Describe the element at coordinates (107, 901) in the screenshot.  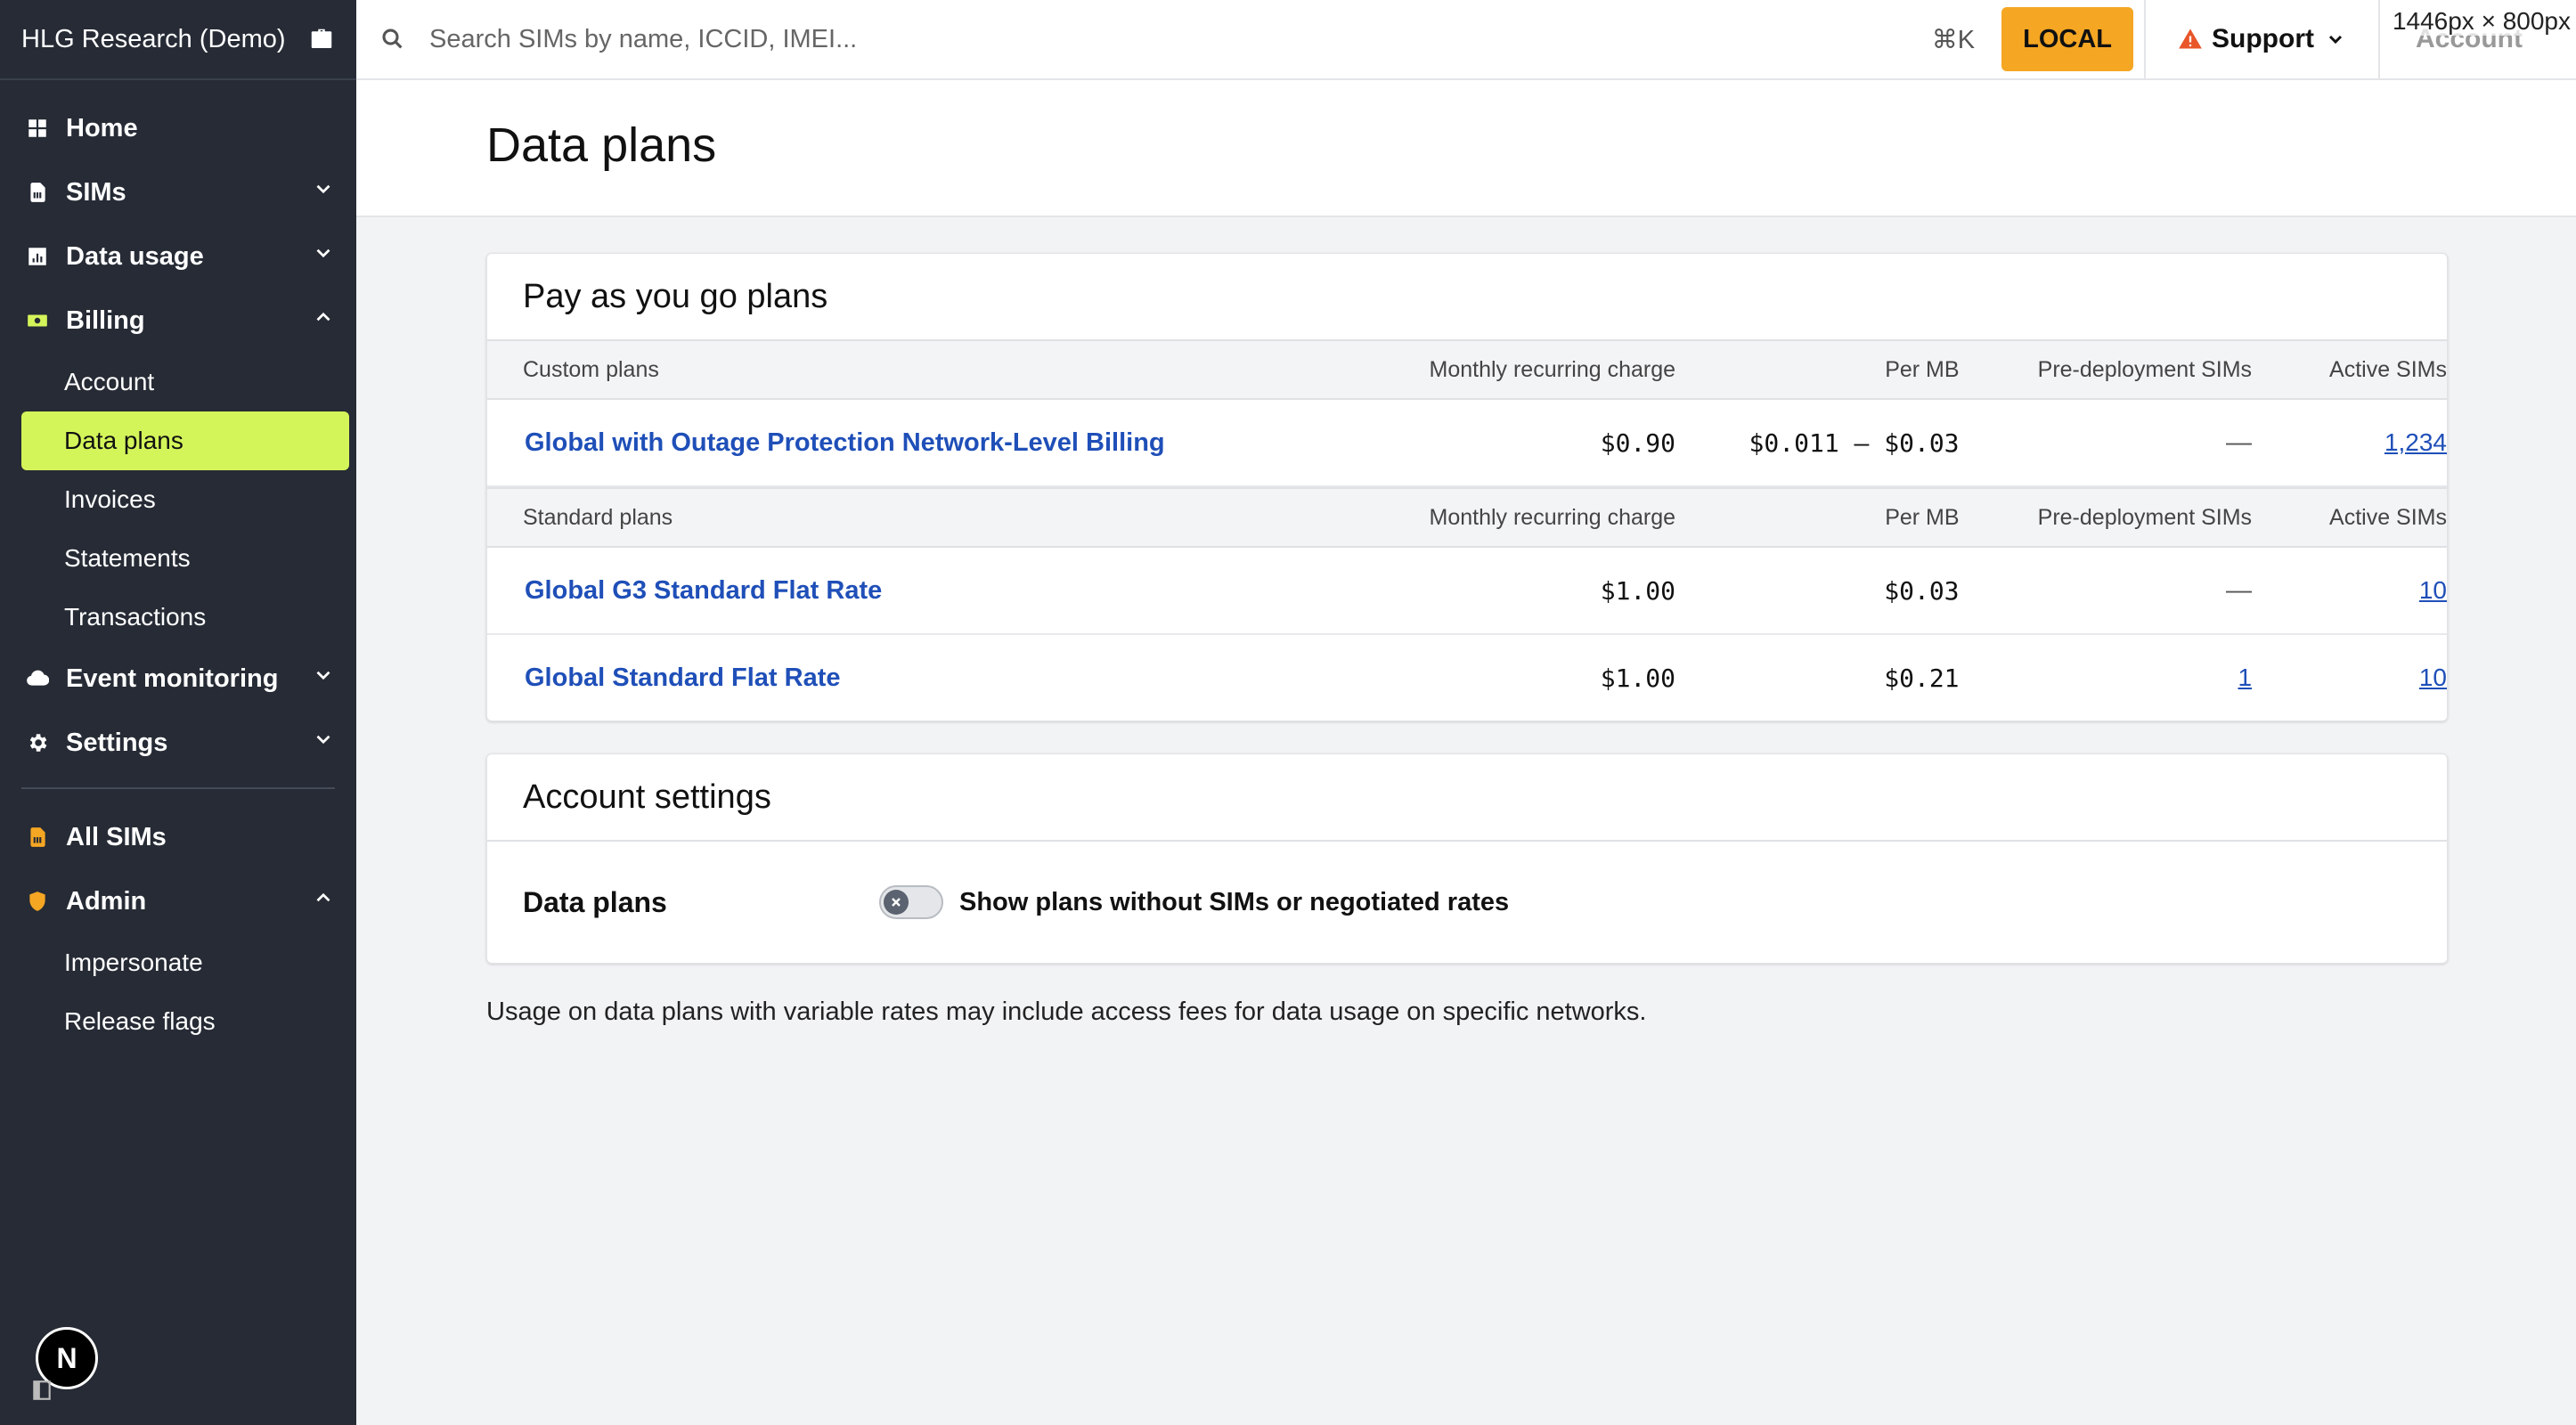
I see `sidebar-item-label: Admin` at that location.